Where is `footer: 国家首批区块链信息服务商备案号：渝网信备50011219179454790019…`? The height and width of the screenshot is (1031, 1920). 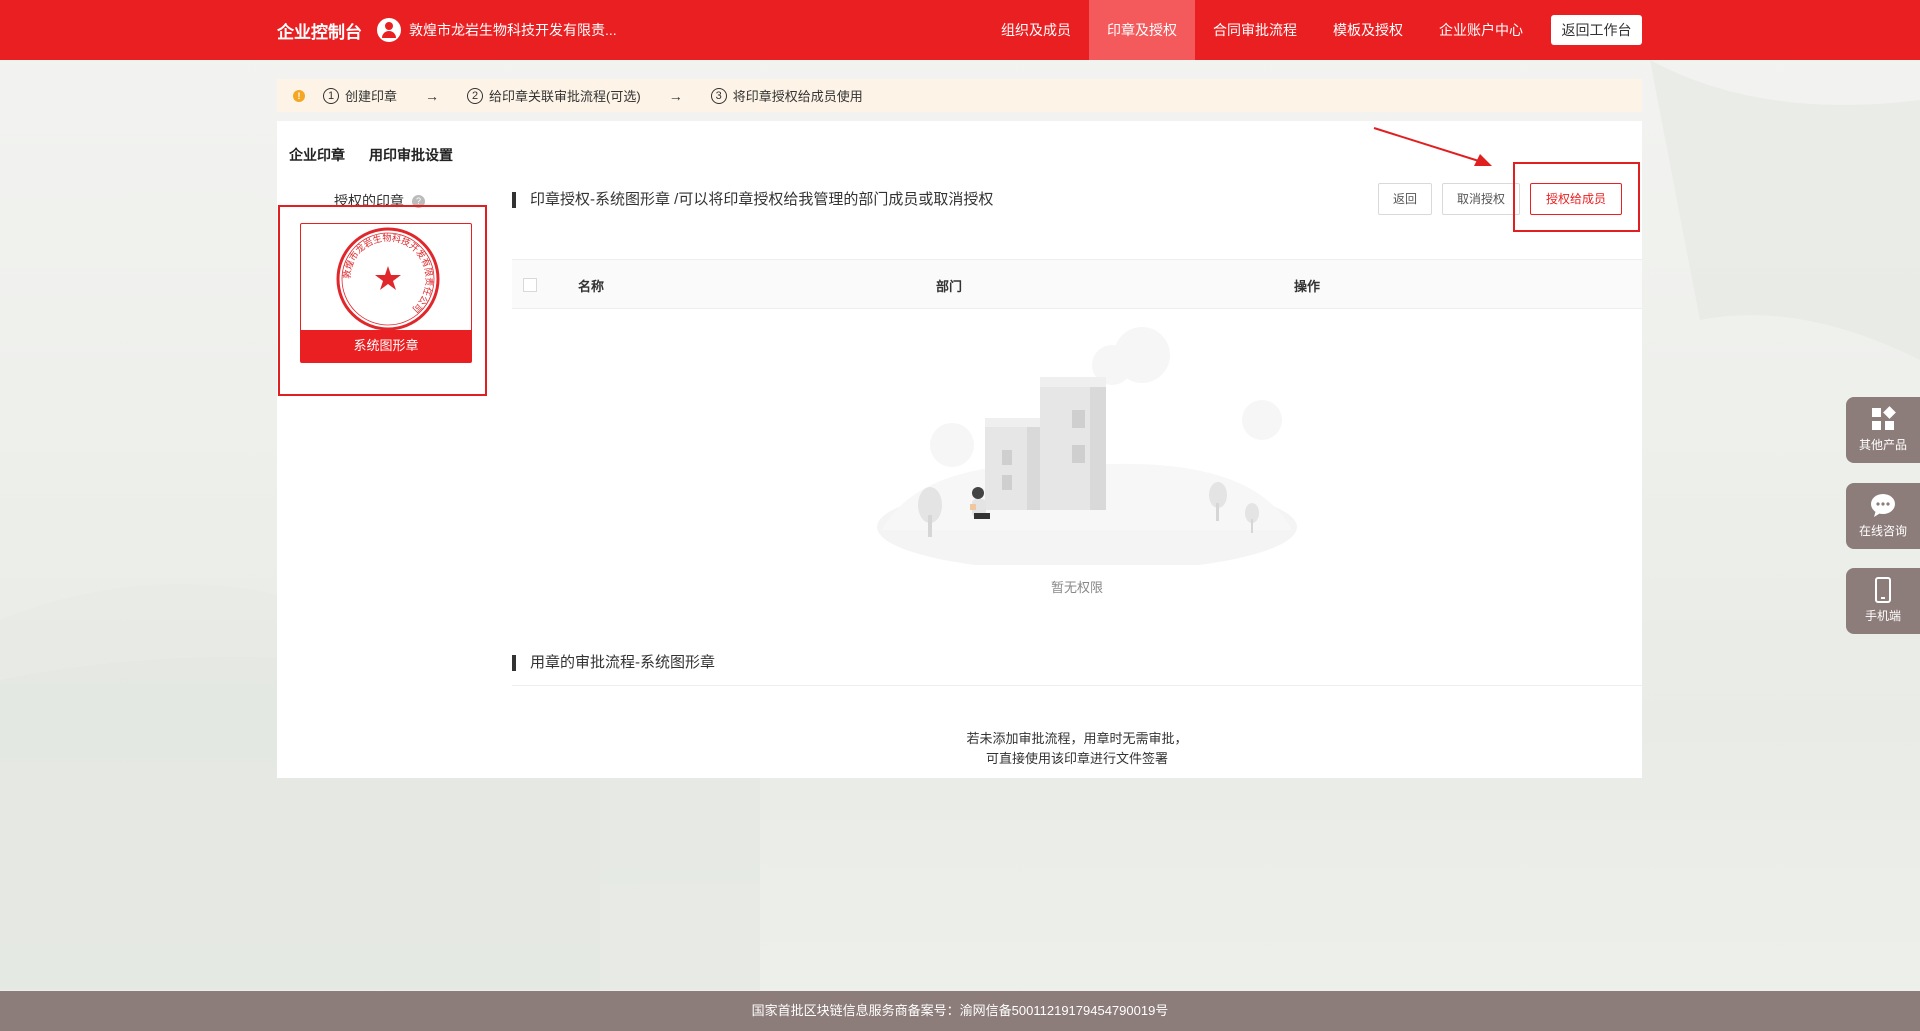 footer: 国家首批区块链信息服务商备案号：渝网信备50011219179454790019… is located at coordinates (960, 1011).